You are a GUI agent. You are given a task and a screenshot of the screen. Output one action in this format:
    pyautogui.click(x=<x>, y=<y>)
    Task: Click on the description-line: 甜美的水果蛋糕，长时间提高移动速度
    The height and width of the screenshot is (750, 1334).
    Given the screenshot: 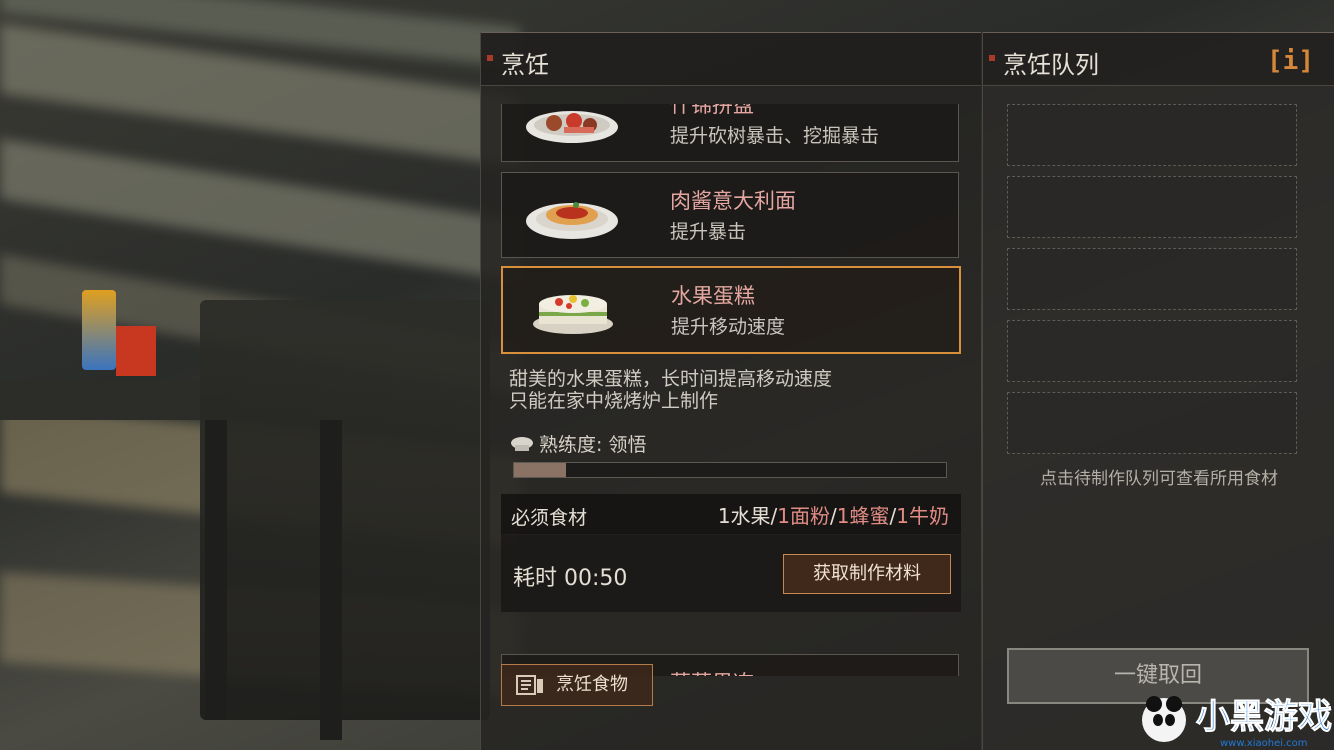 What is the action you would take?
    pyautogui.click(x=671, y=379)
    